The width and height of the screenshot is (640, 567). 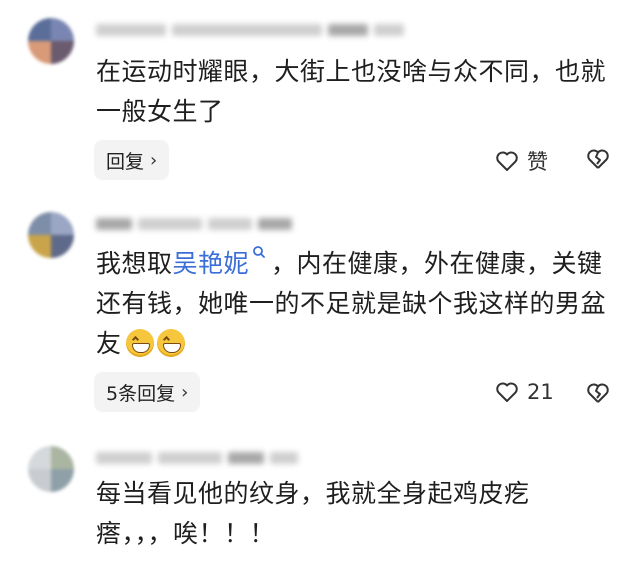 What do you see at coordinates (125, 161) in the screenshot?
I see `reply-label: 回复` at bounding box center [125, 161].